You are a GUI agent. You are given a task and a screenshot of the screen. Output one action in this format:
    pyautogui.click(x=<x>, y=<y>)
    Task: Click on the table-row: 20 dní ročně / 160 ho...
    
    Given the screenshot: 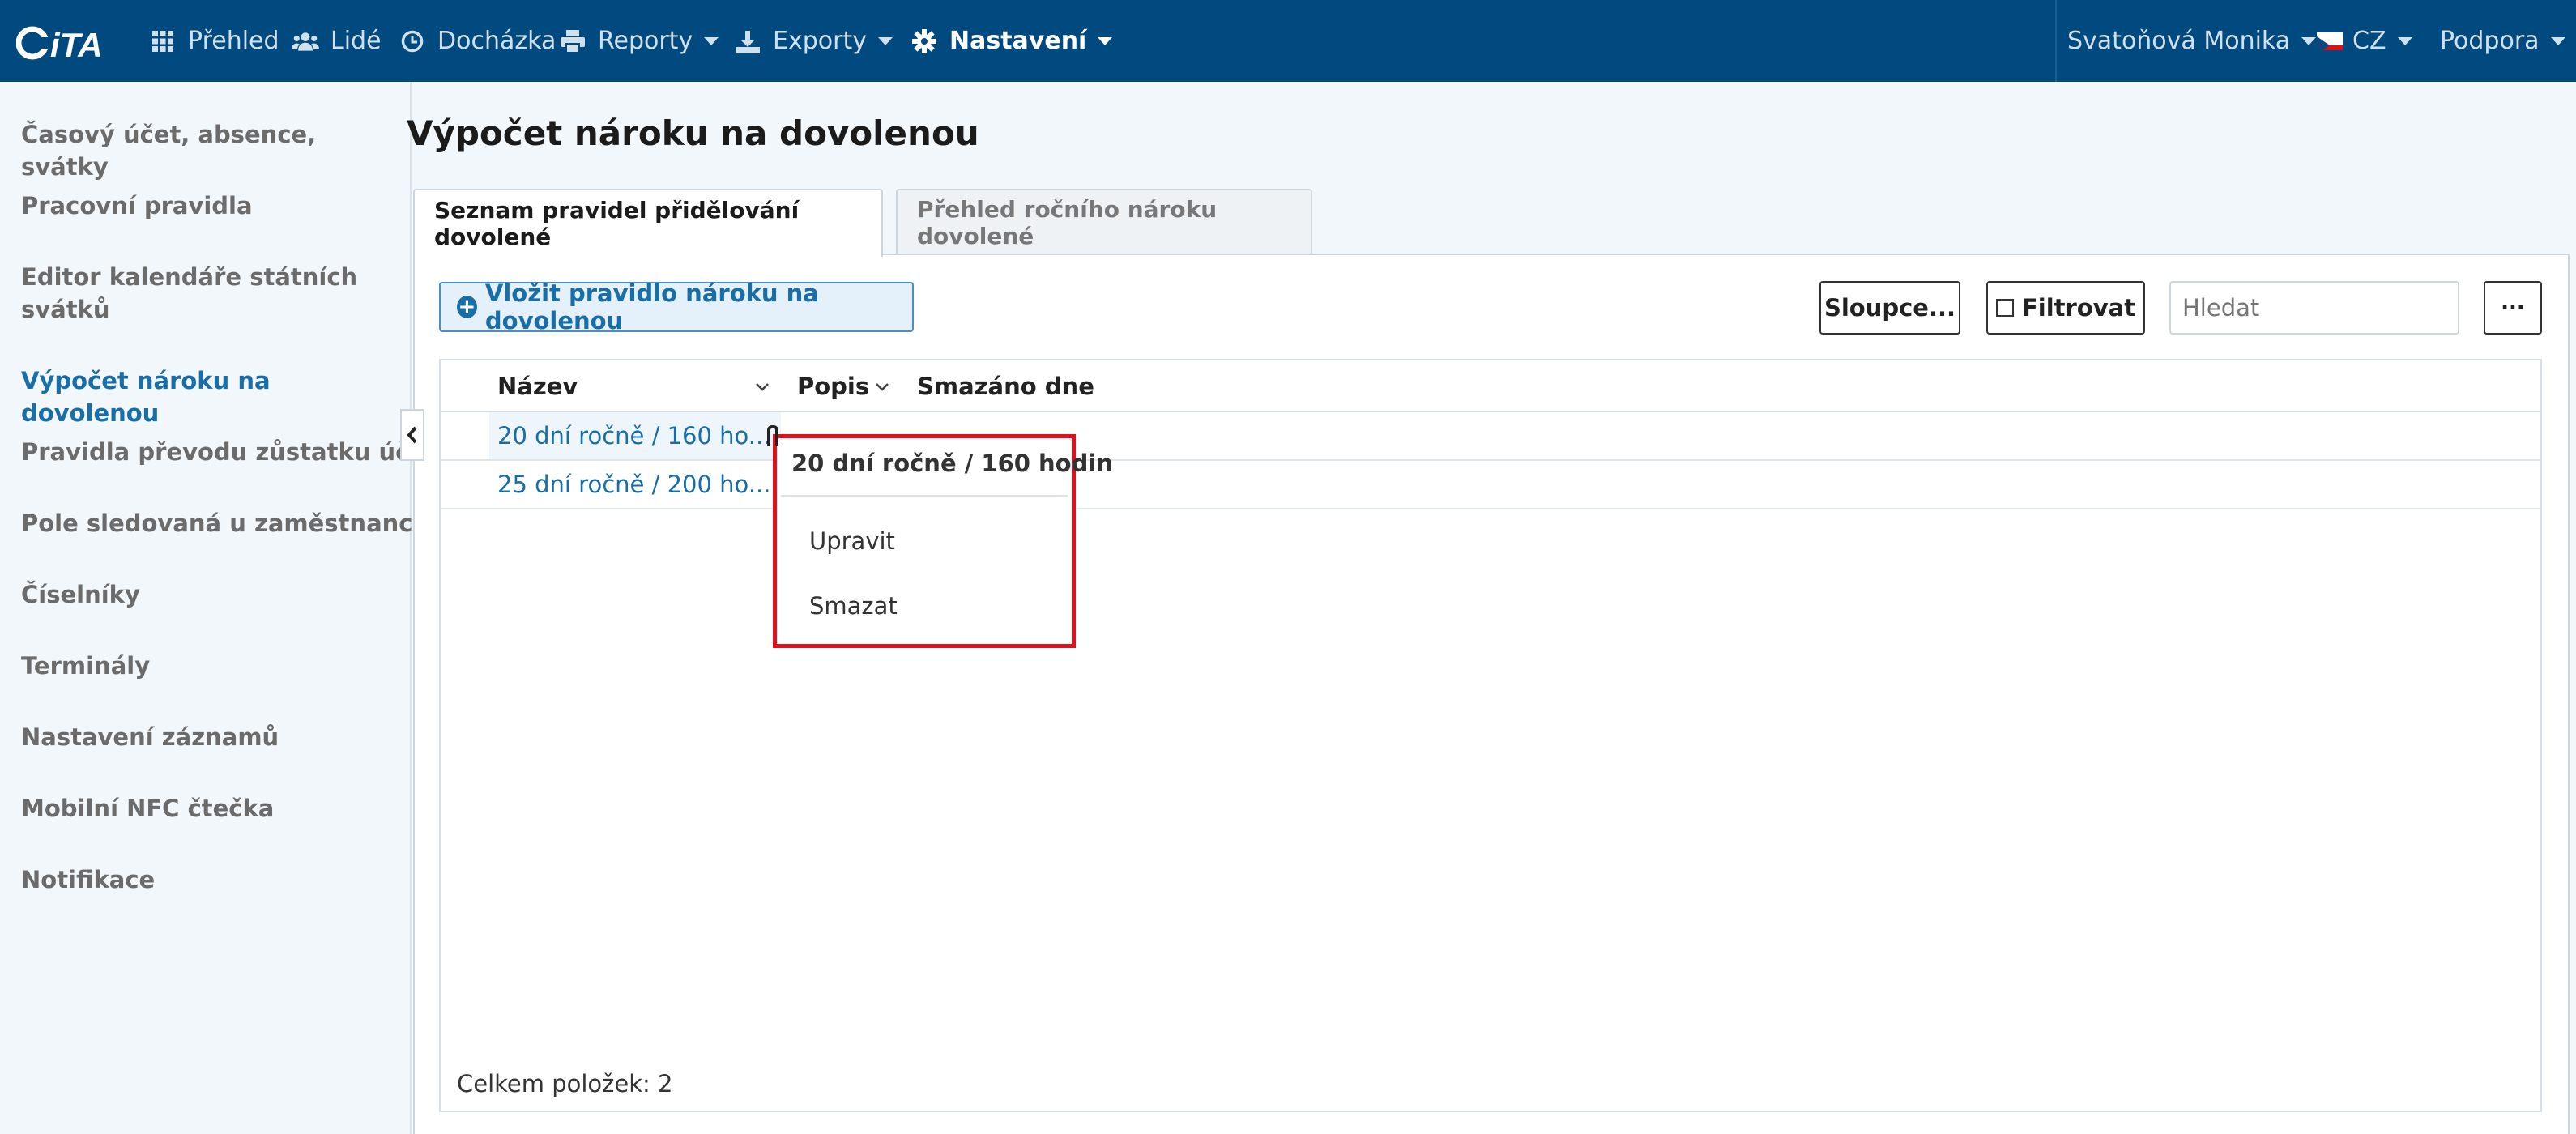 What is the action you would take?
    pyautogui.click(x=1490, y=437)
    